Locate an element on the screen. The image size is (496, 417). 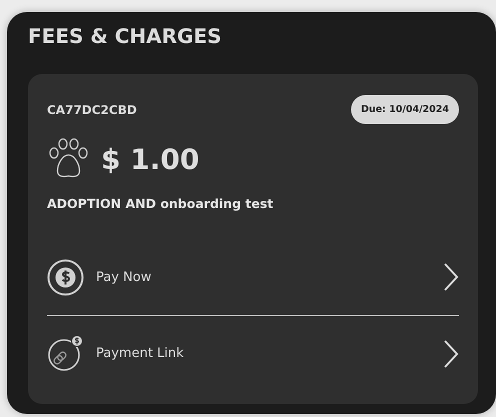
due-date-badge: Due: 10/04/2024 is located at coordinates (404, 109).